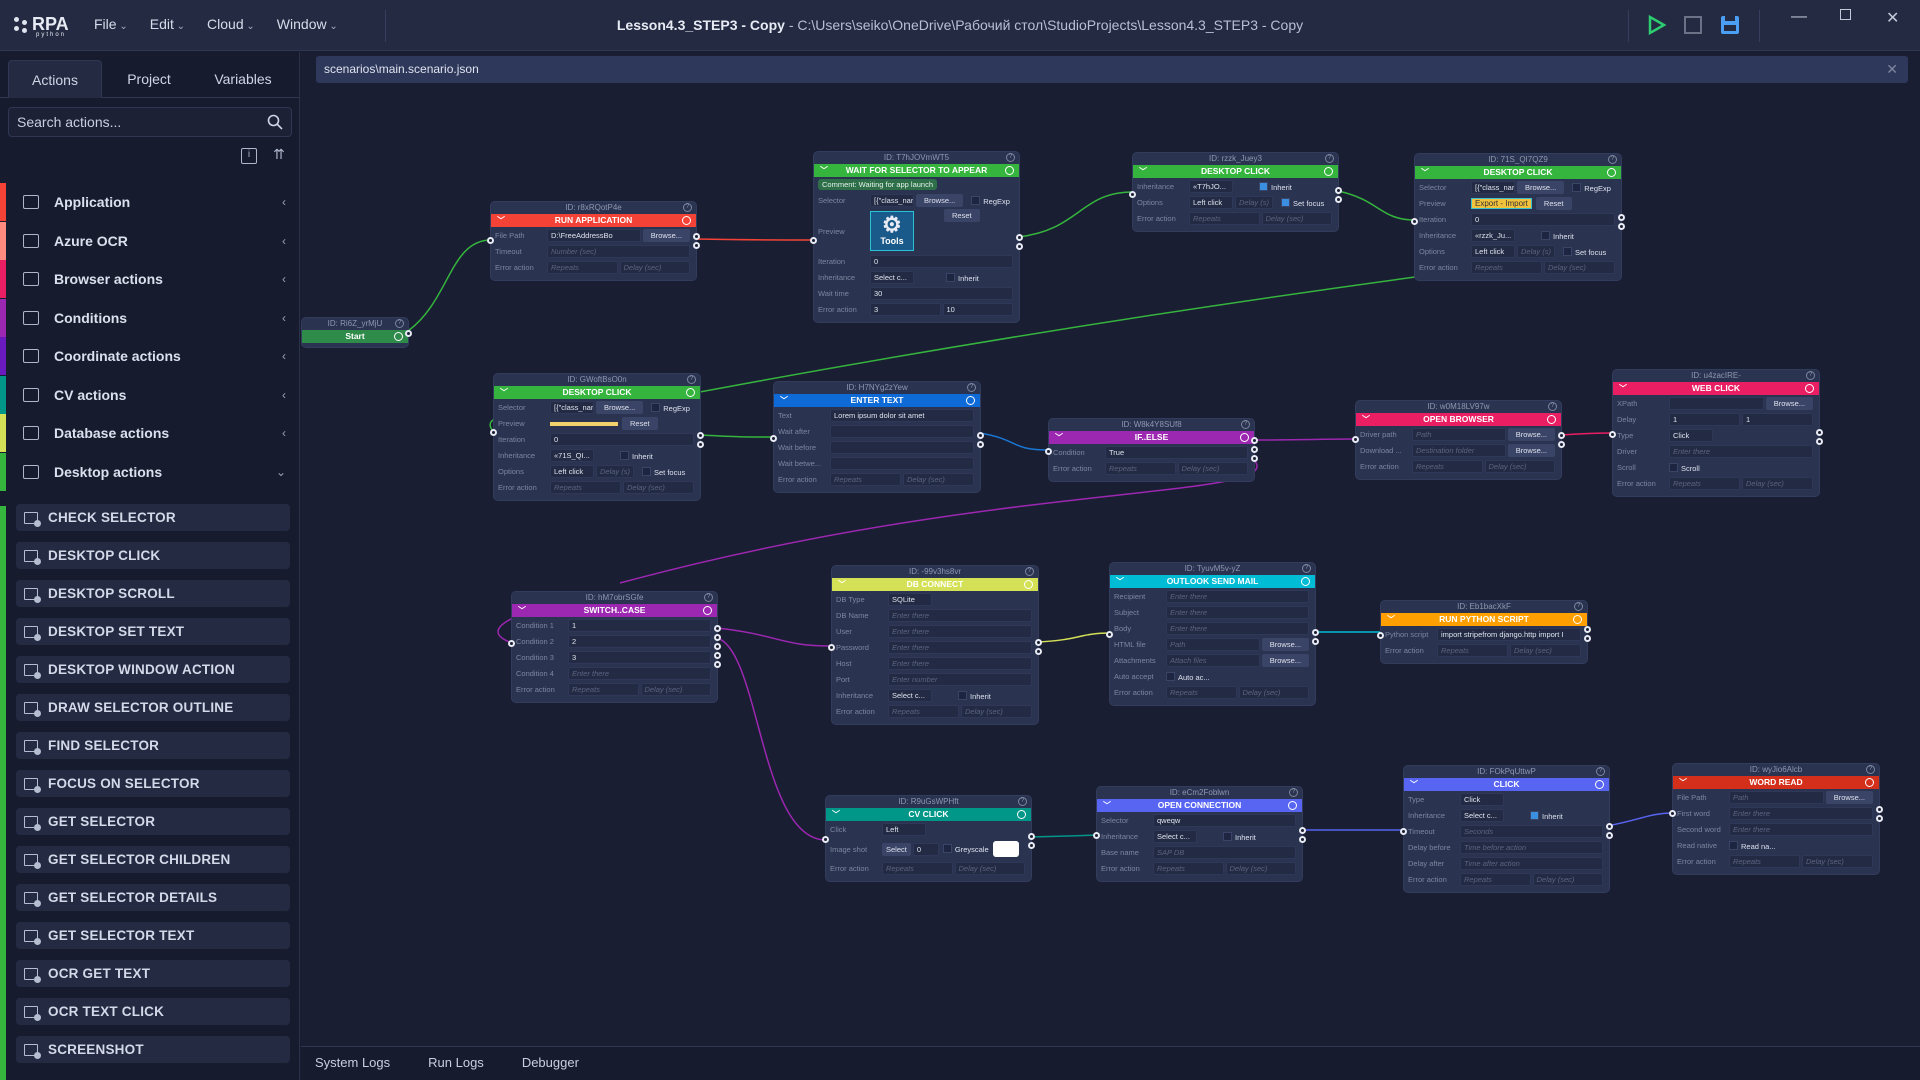 This screenshot has width=1920, height=1080. Describe the element at coordinates (960, 647) in the screenshot. I see `password-input: Enter there` at that location.